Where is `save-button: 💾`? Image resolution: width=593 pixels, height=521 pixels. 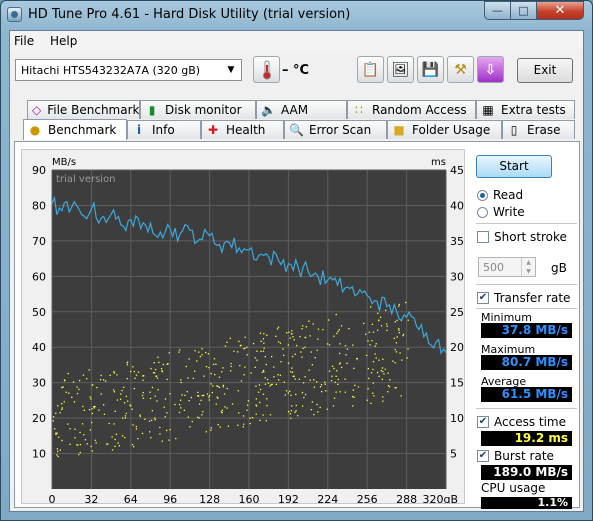 save-button: 💾 is located at coordinates (430, 69).